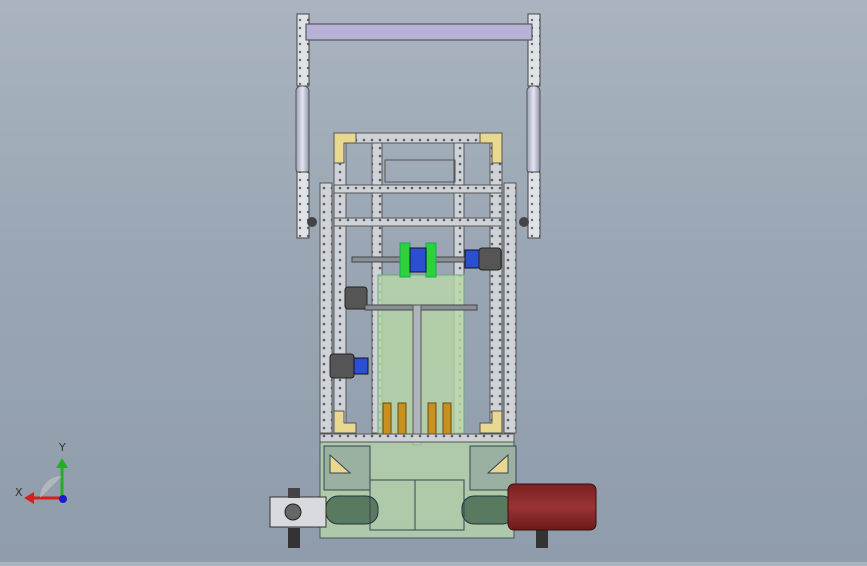 The width and height of the screenshot is (867, 566). Describe the element at coordinates (420, 171) in the screenshot. I see `center-bracket` at that location.